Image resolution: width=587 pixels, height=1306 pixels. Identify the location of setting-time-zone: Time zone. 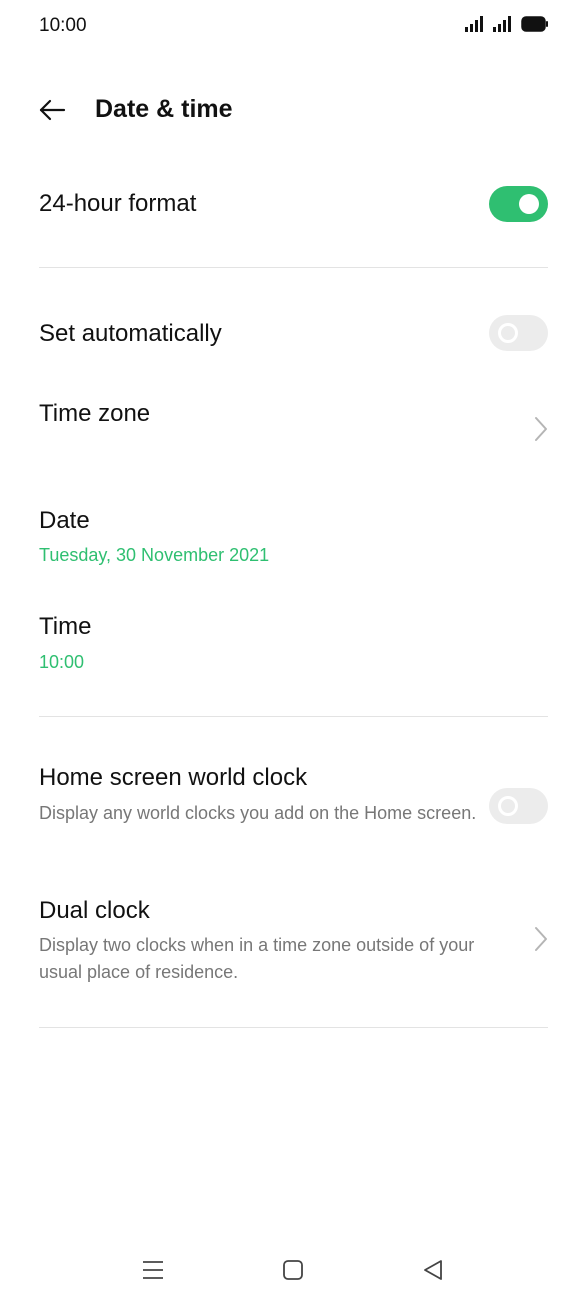
(293, 430).